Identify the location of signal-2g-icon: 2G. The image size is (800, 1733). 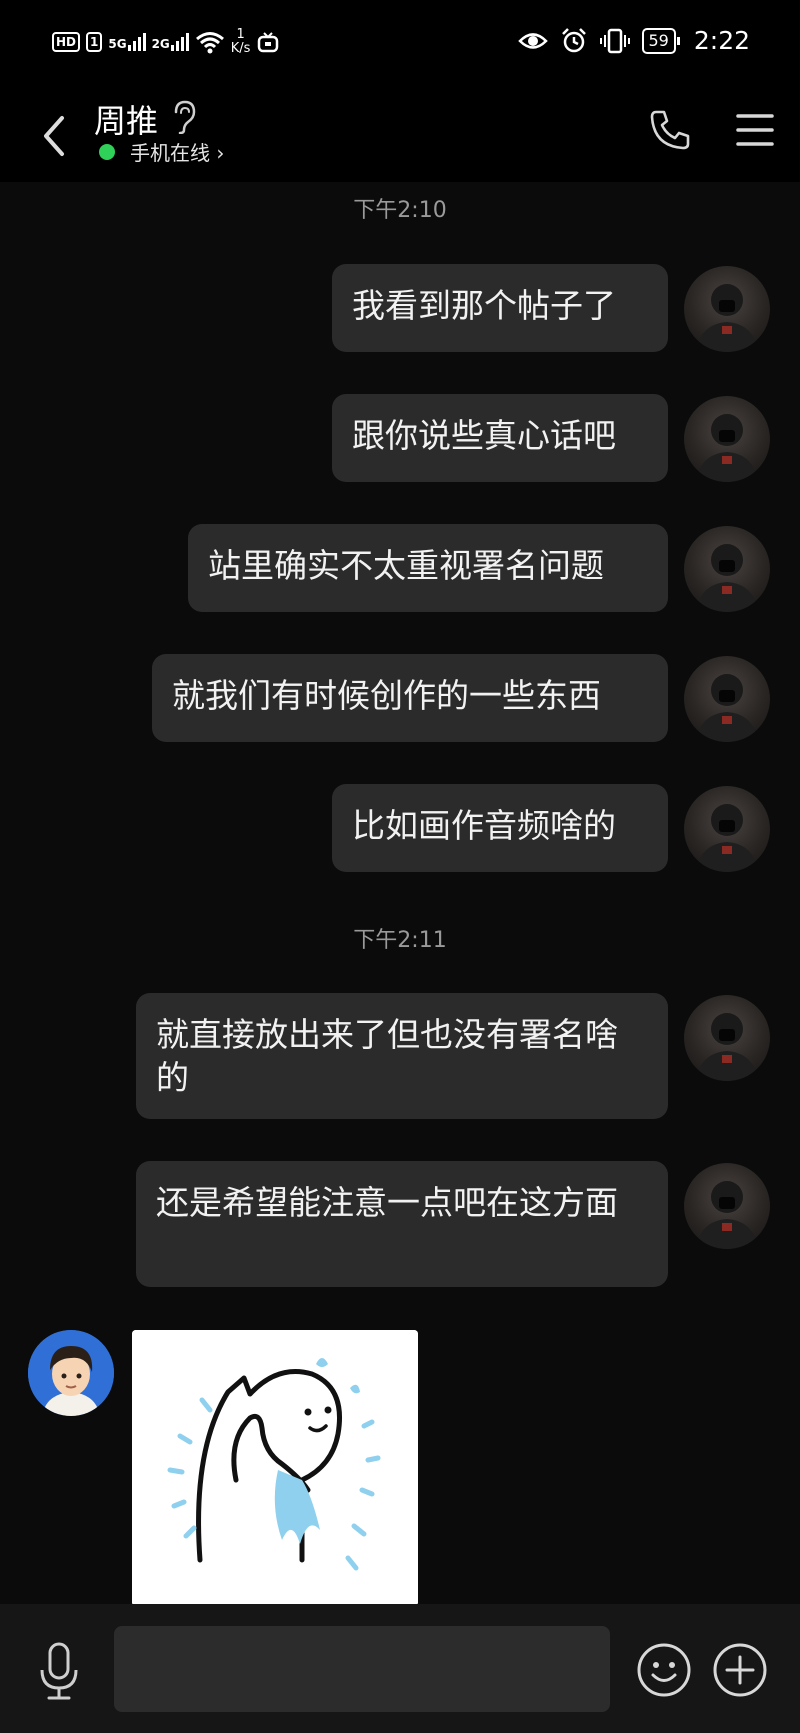
(170, 42).